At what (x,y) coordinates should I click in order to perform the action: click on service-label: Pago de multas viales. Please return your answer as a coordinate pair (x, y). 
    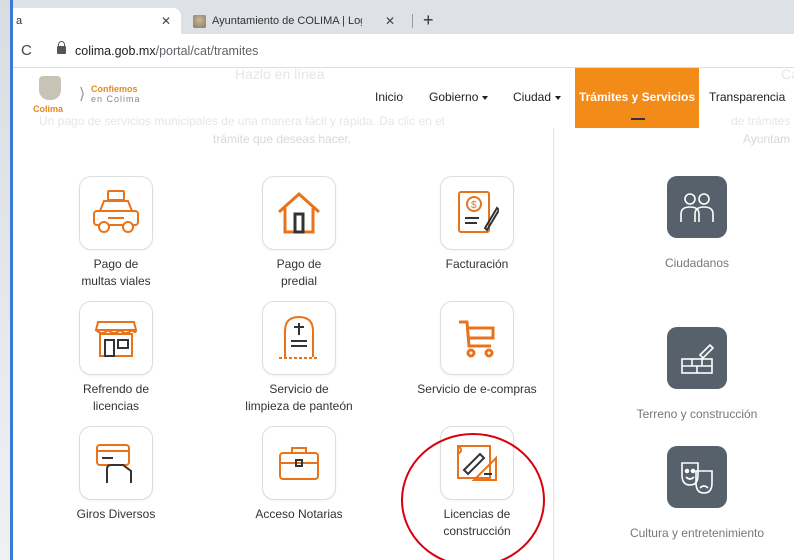
    Looking at the image, I should click on (116, 273).